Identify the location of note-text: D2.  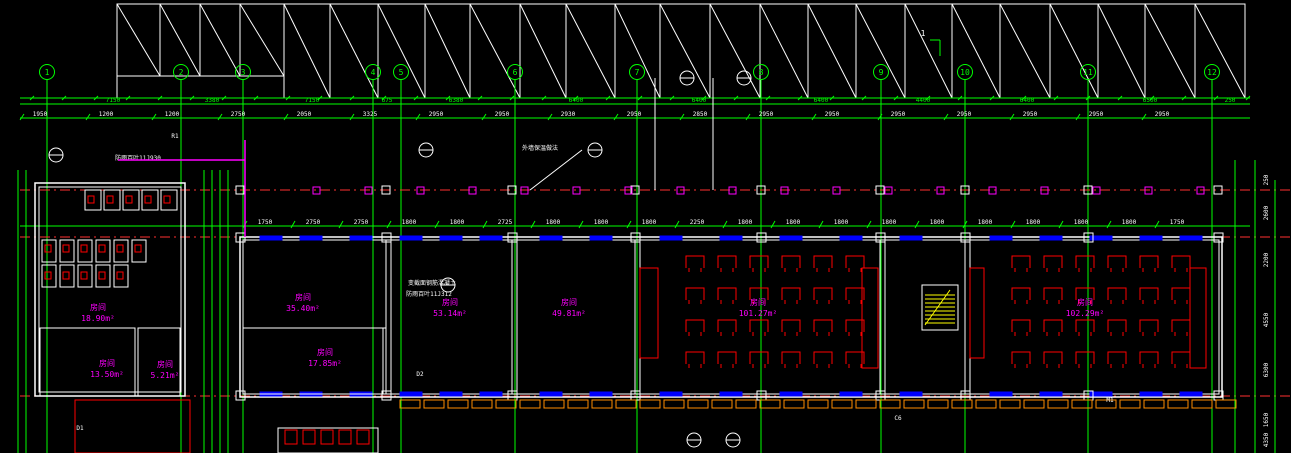
(420, 374).